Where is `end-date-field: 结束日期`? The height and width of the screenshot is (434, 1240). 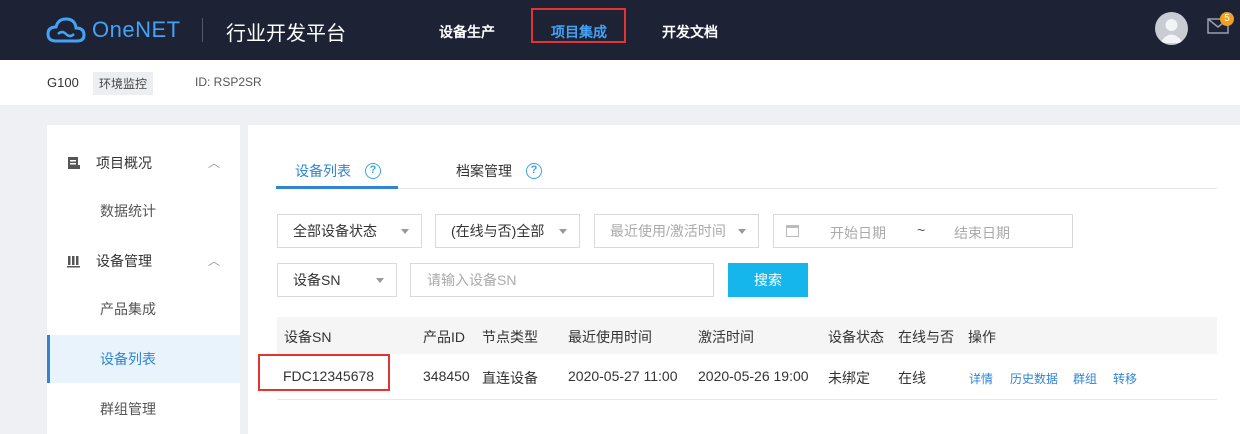 end-date-field: 结束日期 is located at coordinates (982, 233).